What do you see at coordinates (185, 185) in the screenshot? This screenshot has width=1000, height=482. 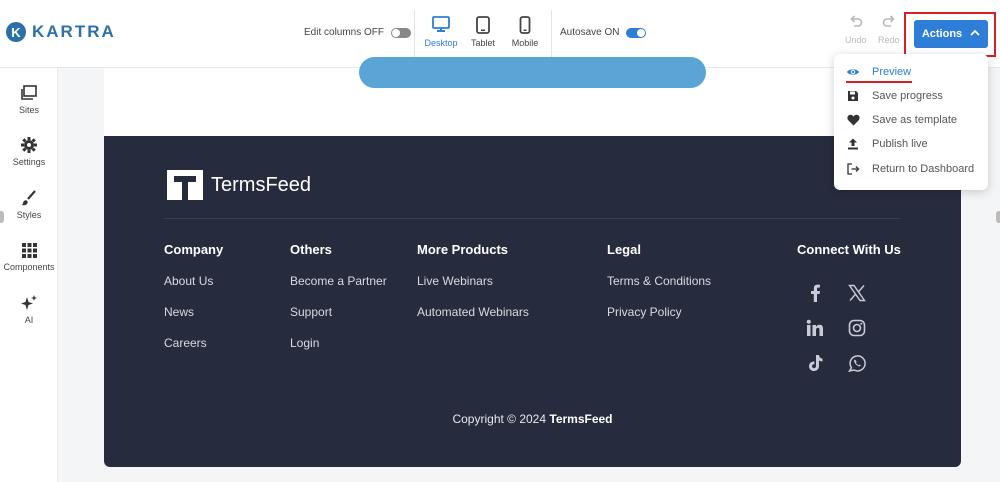 I see `termsfeed-logo-icon` at bounding box center [185, 185].